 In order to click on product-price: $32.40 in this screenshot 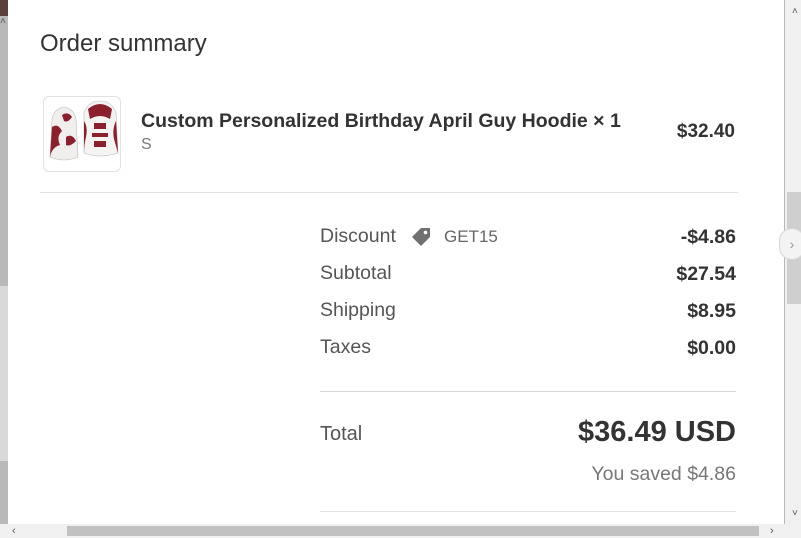, I will do `click(705, 131)`.